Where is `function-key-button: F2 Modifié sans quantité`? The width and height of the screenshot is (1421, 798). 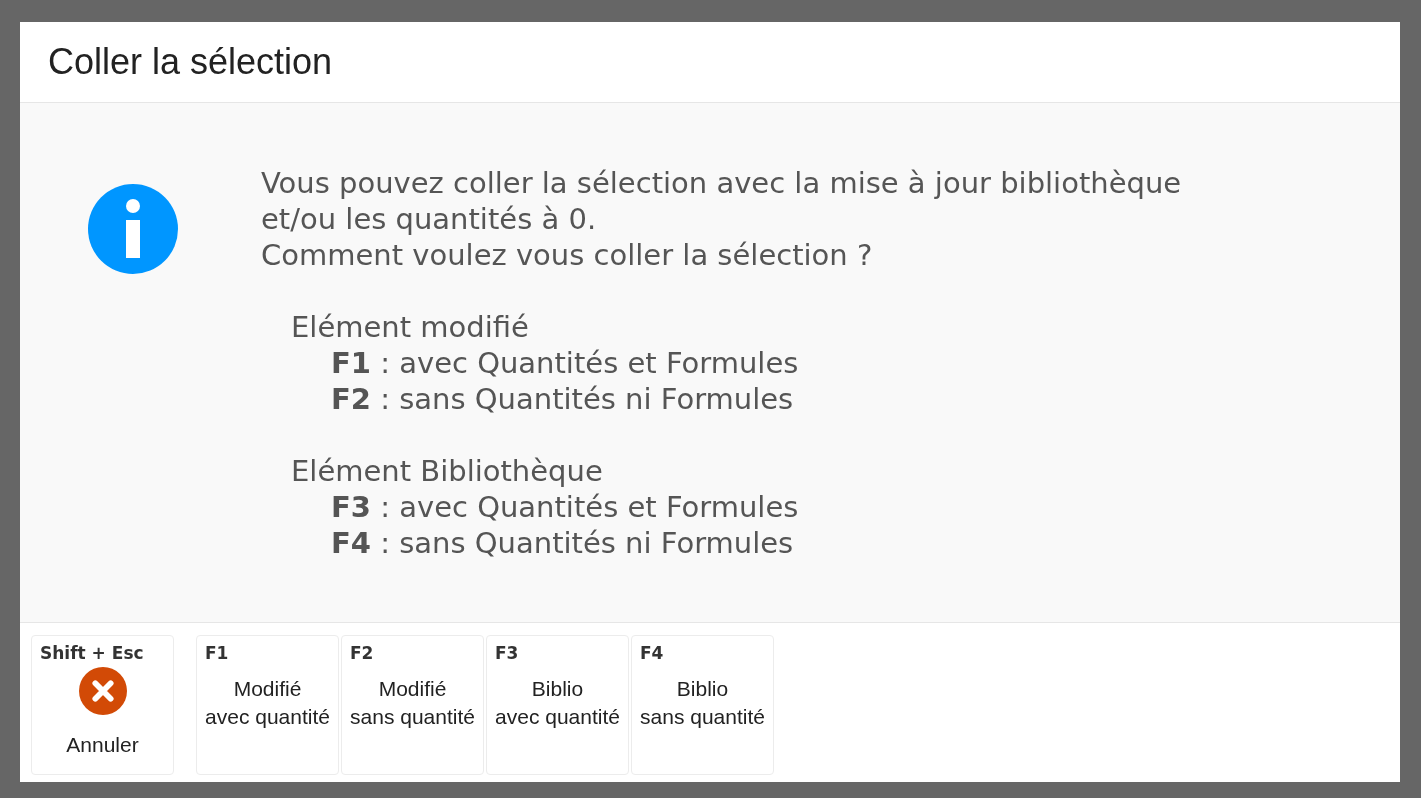 function-key-button: F2 Modifié sans quantité is located at coordinates (412, 705).